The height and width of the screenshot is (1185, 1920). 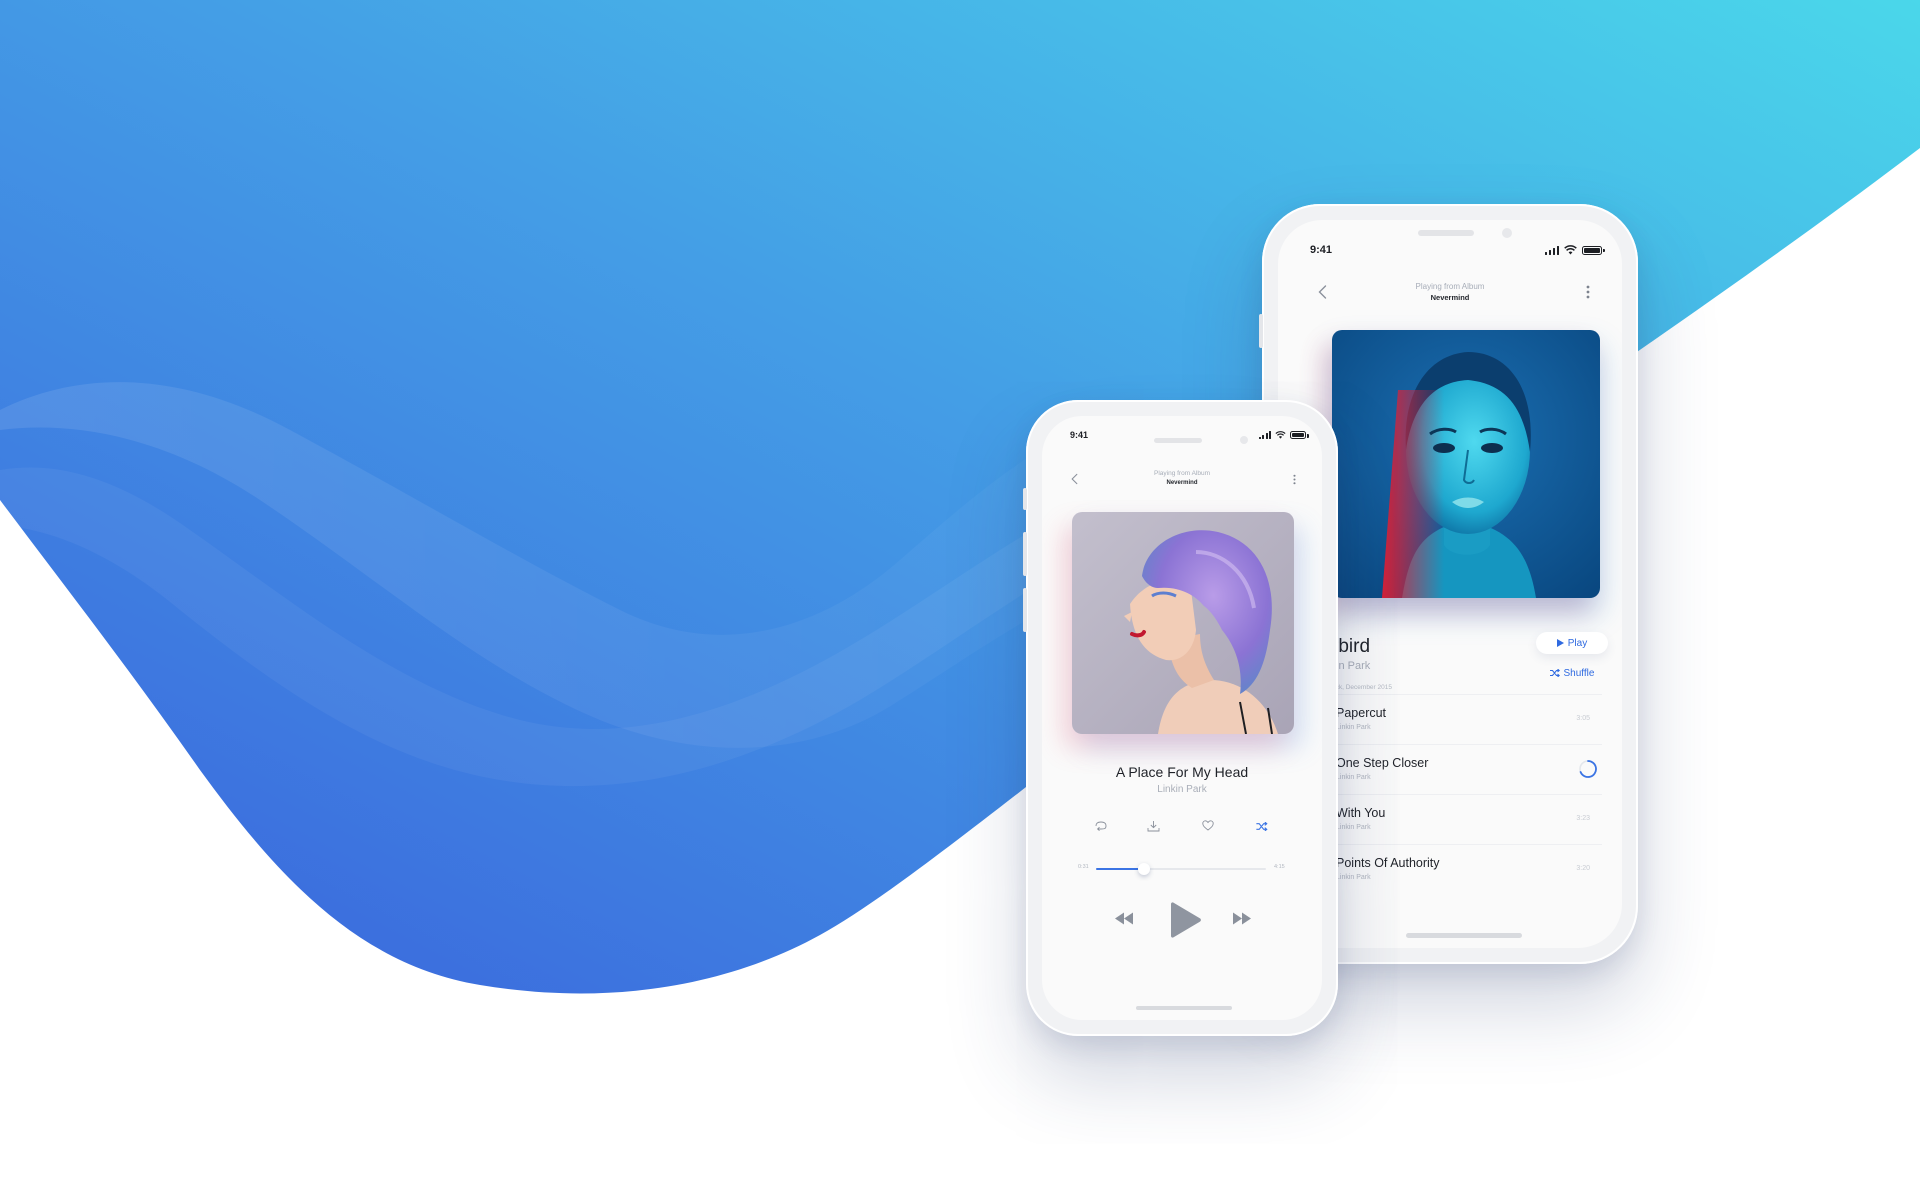 I want to click on download-icon, so click(x=1153, y=826).